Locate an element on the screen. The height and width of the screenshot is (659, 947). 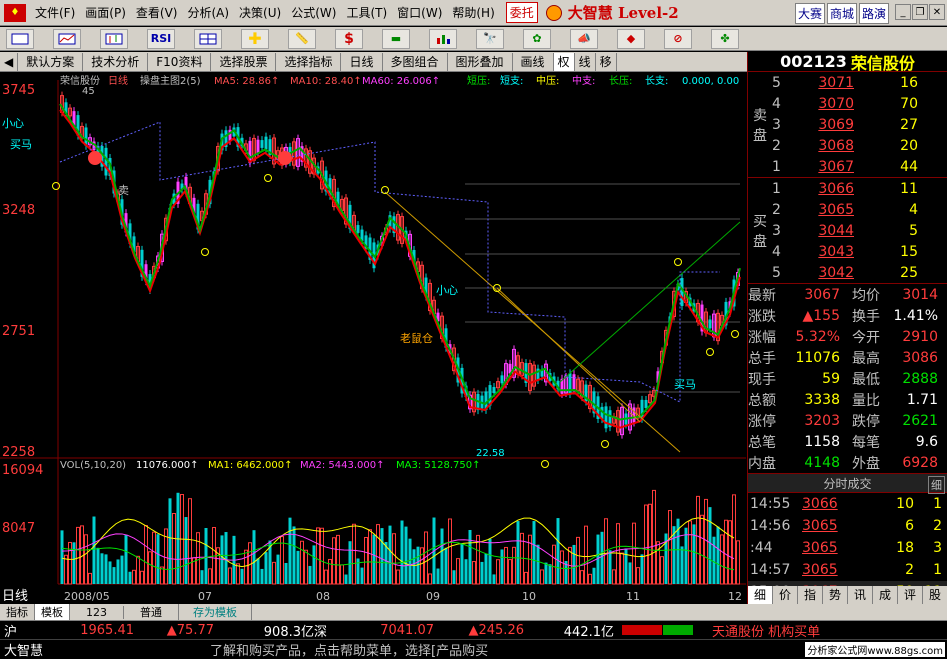
mall-button: 商城 is located at coordinates (841, 13).